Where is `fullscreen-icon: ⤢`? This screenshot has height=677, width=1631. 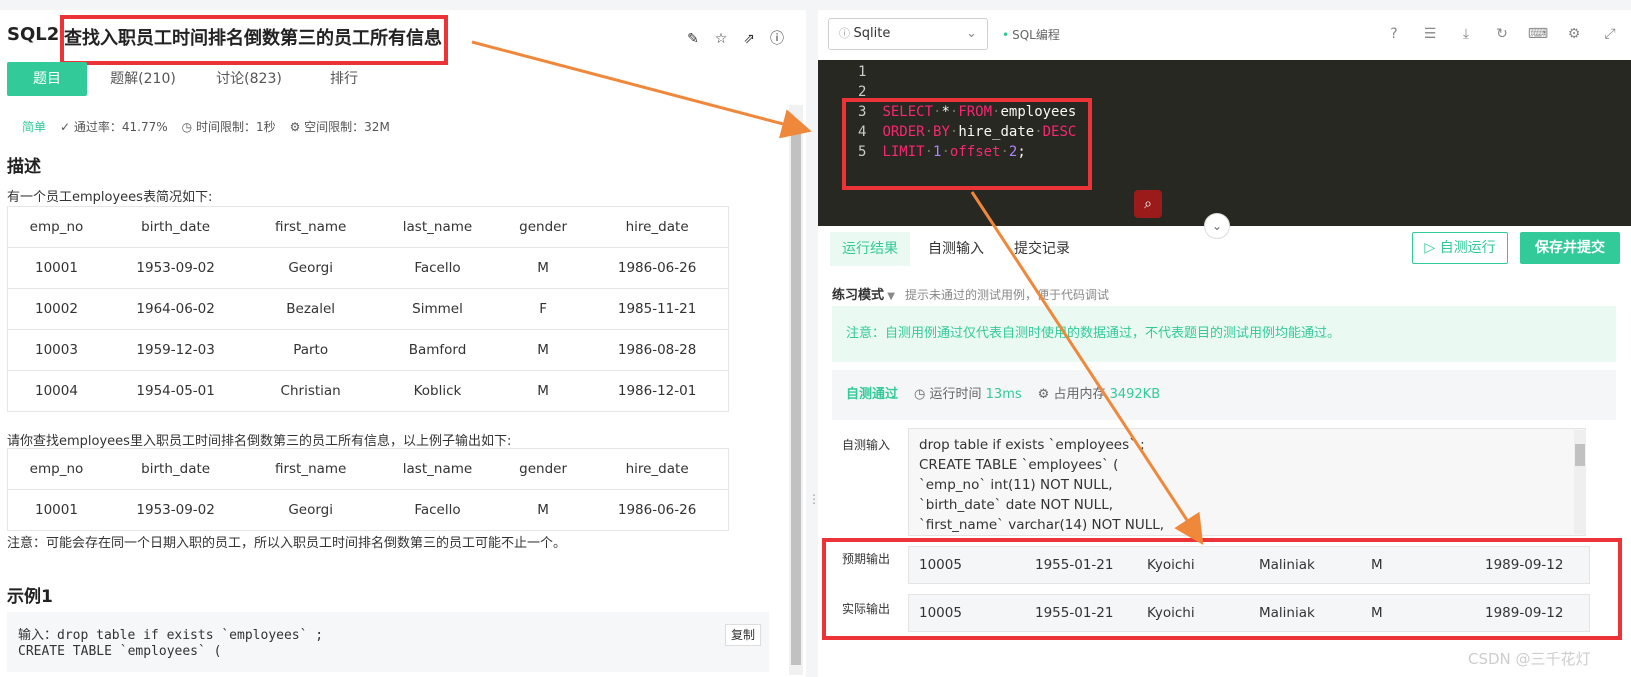
fullscreen-icon: ⤢ is located at coordinates (1610, 34).